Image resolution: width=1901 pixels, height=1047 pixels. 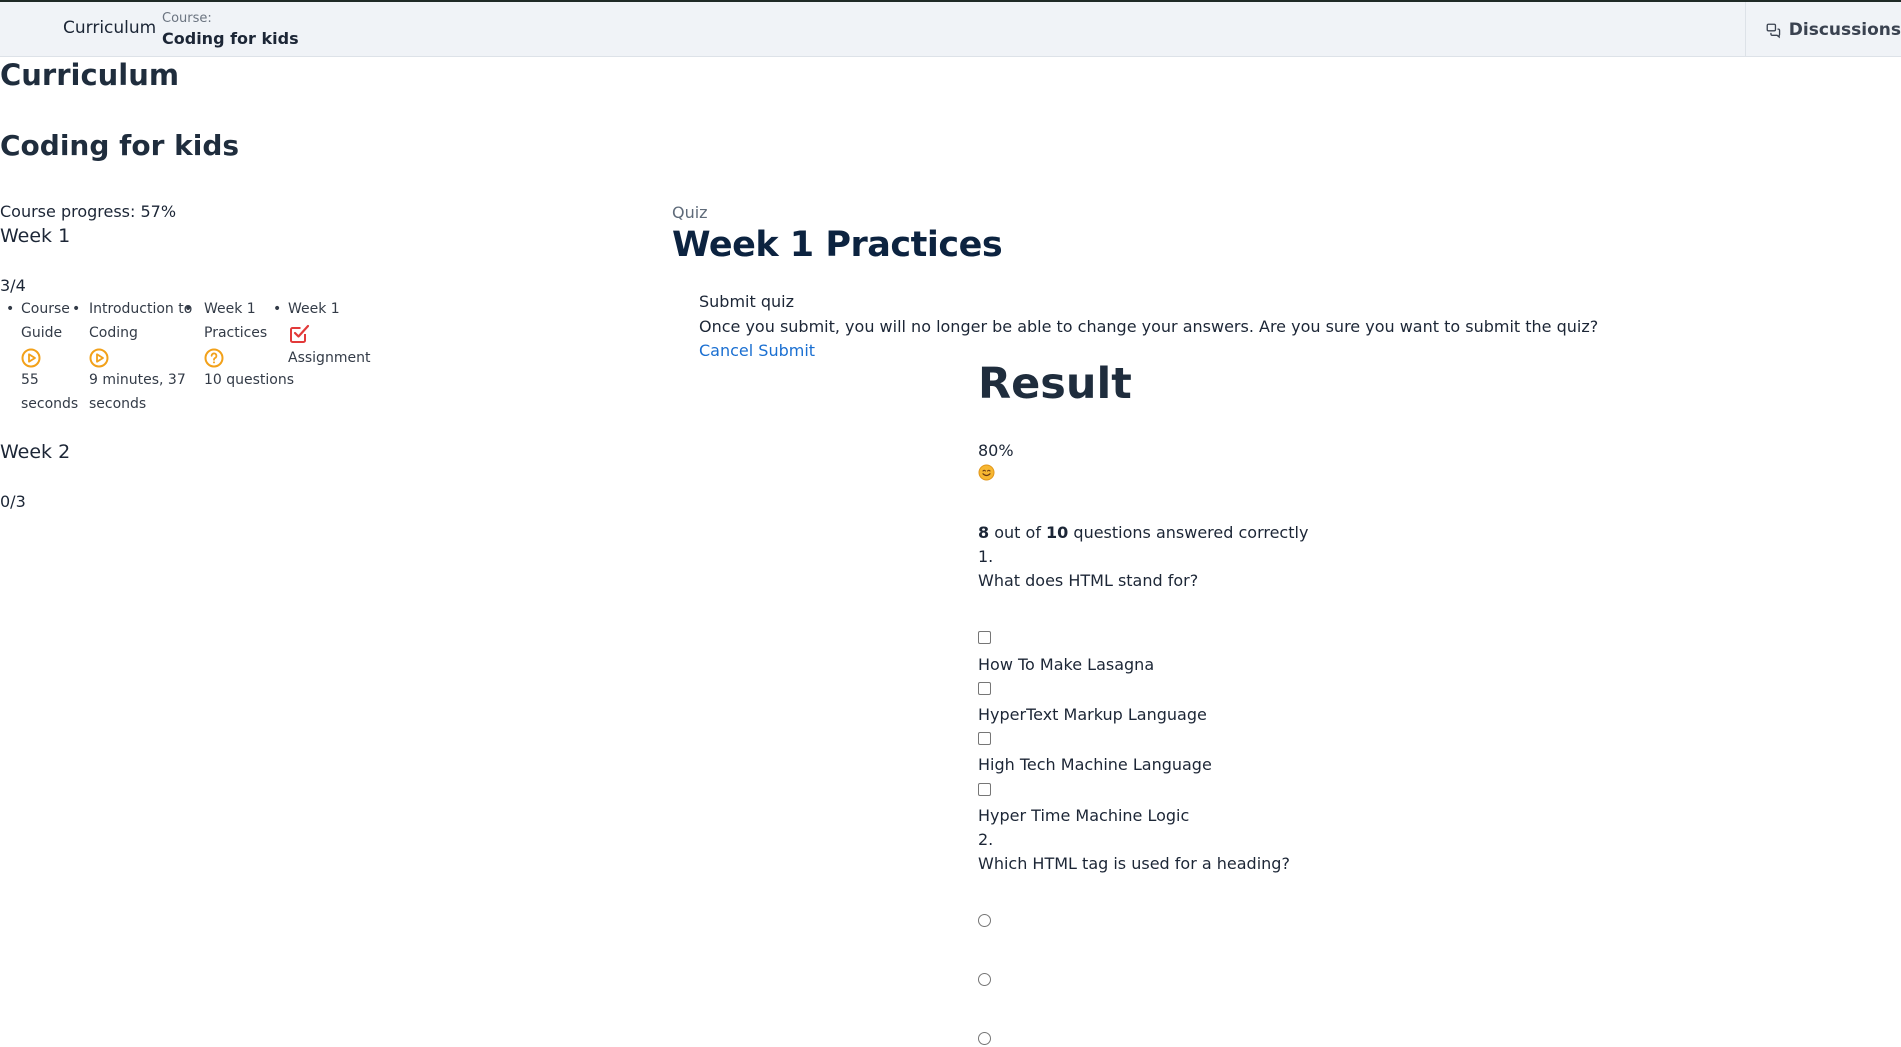 I want to click on result-heading: Result, so click(x=1055, y=384).